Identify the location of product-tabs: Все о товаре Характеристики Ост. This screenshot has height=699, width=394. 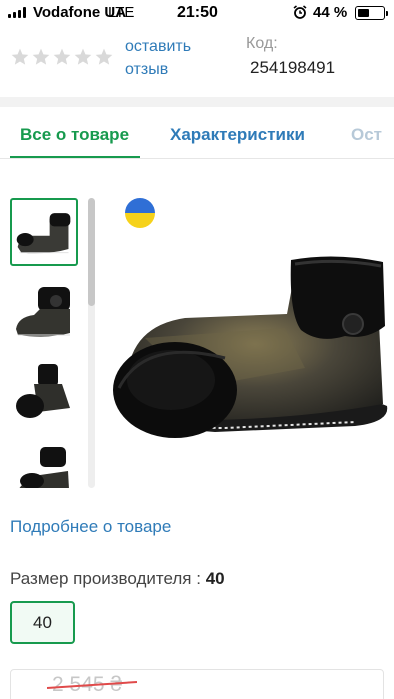
(197, 133).